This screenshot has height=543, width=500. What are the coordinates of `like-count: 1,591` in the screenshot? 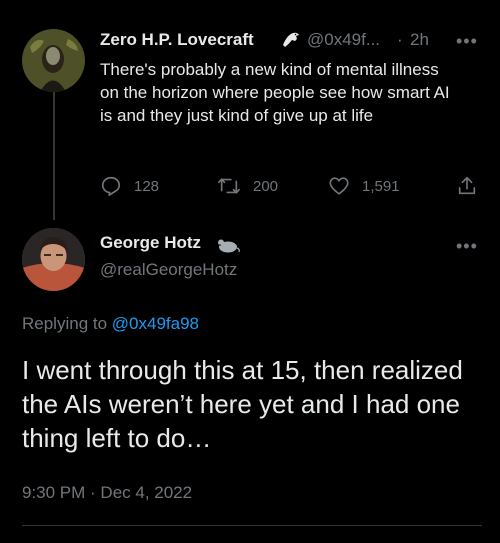 It's located at (381, 186).